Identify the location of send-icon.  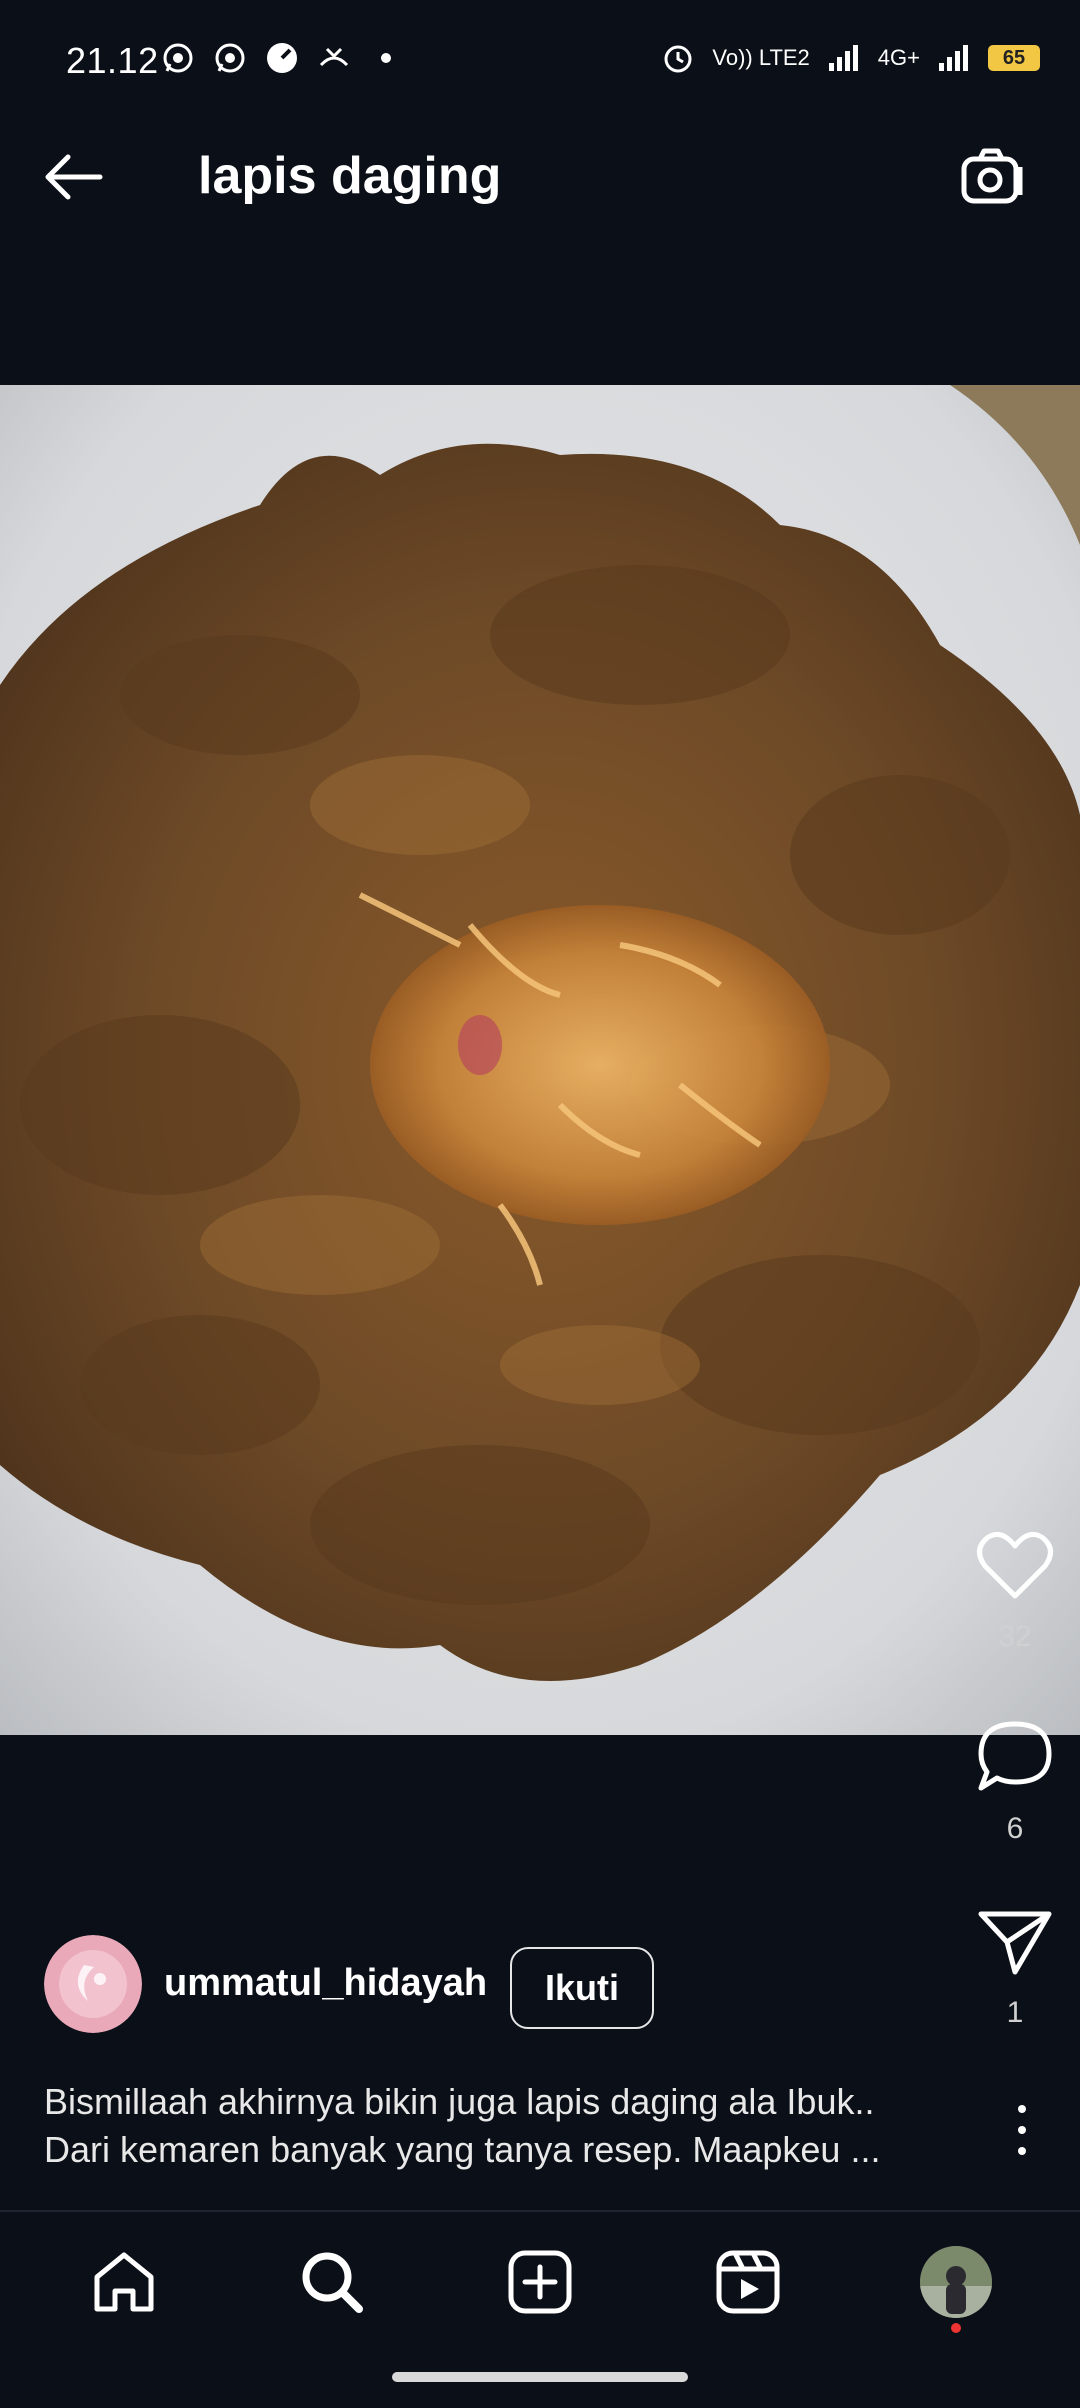
(1015, 1943).